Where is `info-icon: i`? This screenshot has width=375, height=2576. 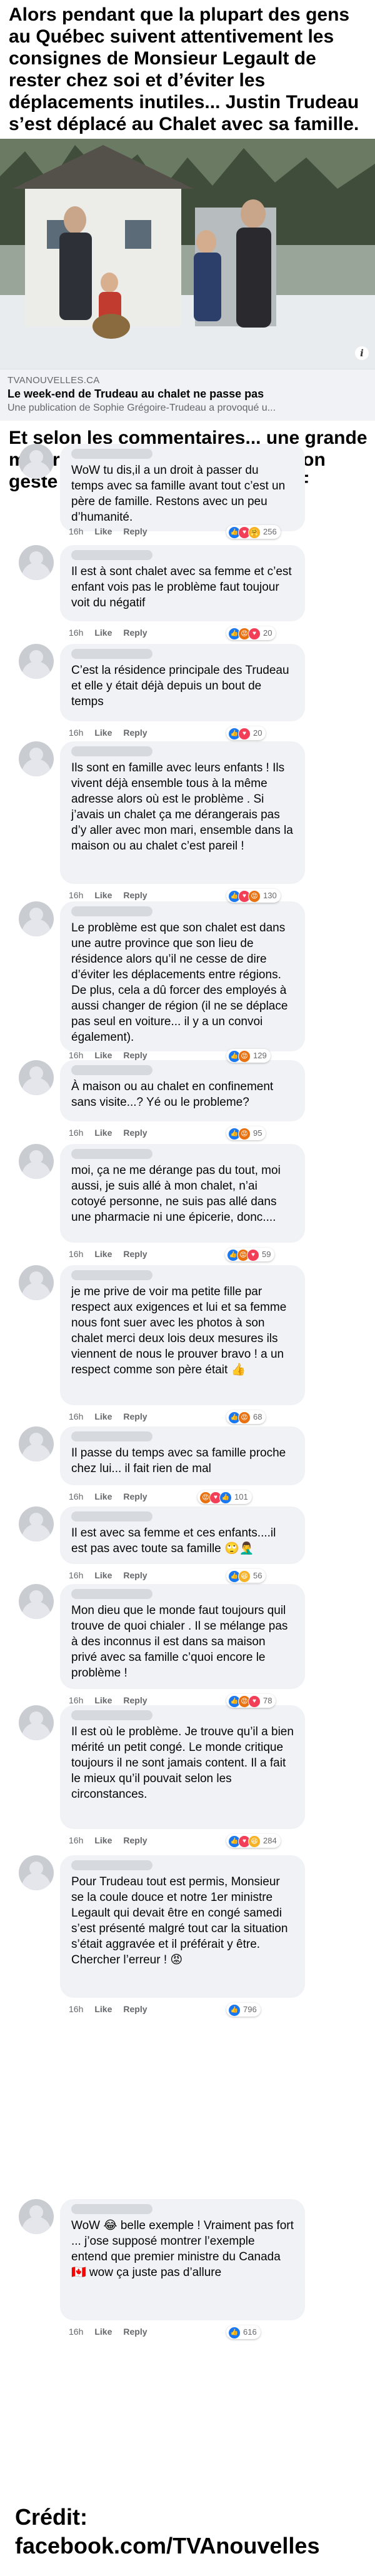 info-icon: i is located at coordinates (362, 353).